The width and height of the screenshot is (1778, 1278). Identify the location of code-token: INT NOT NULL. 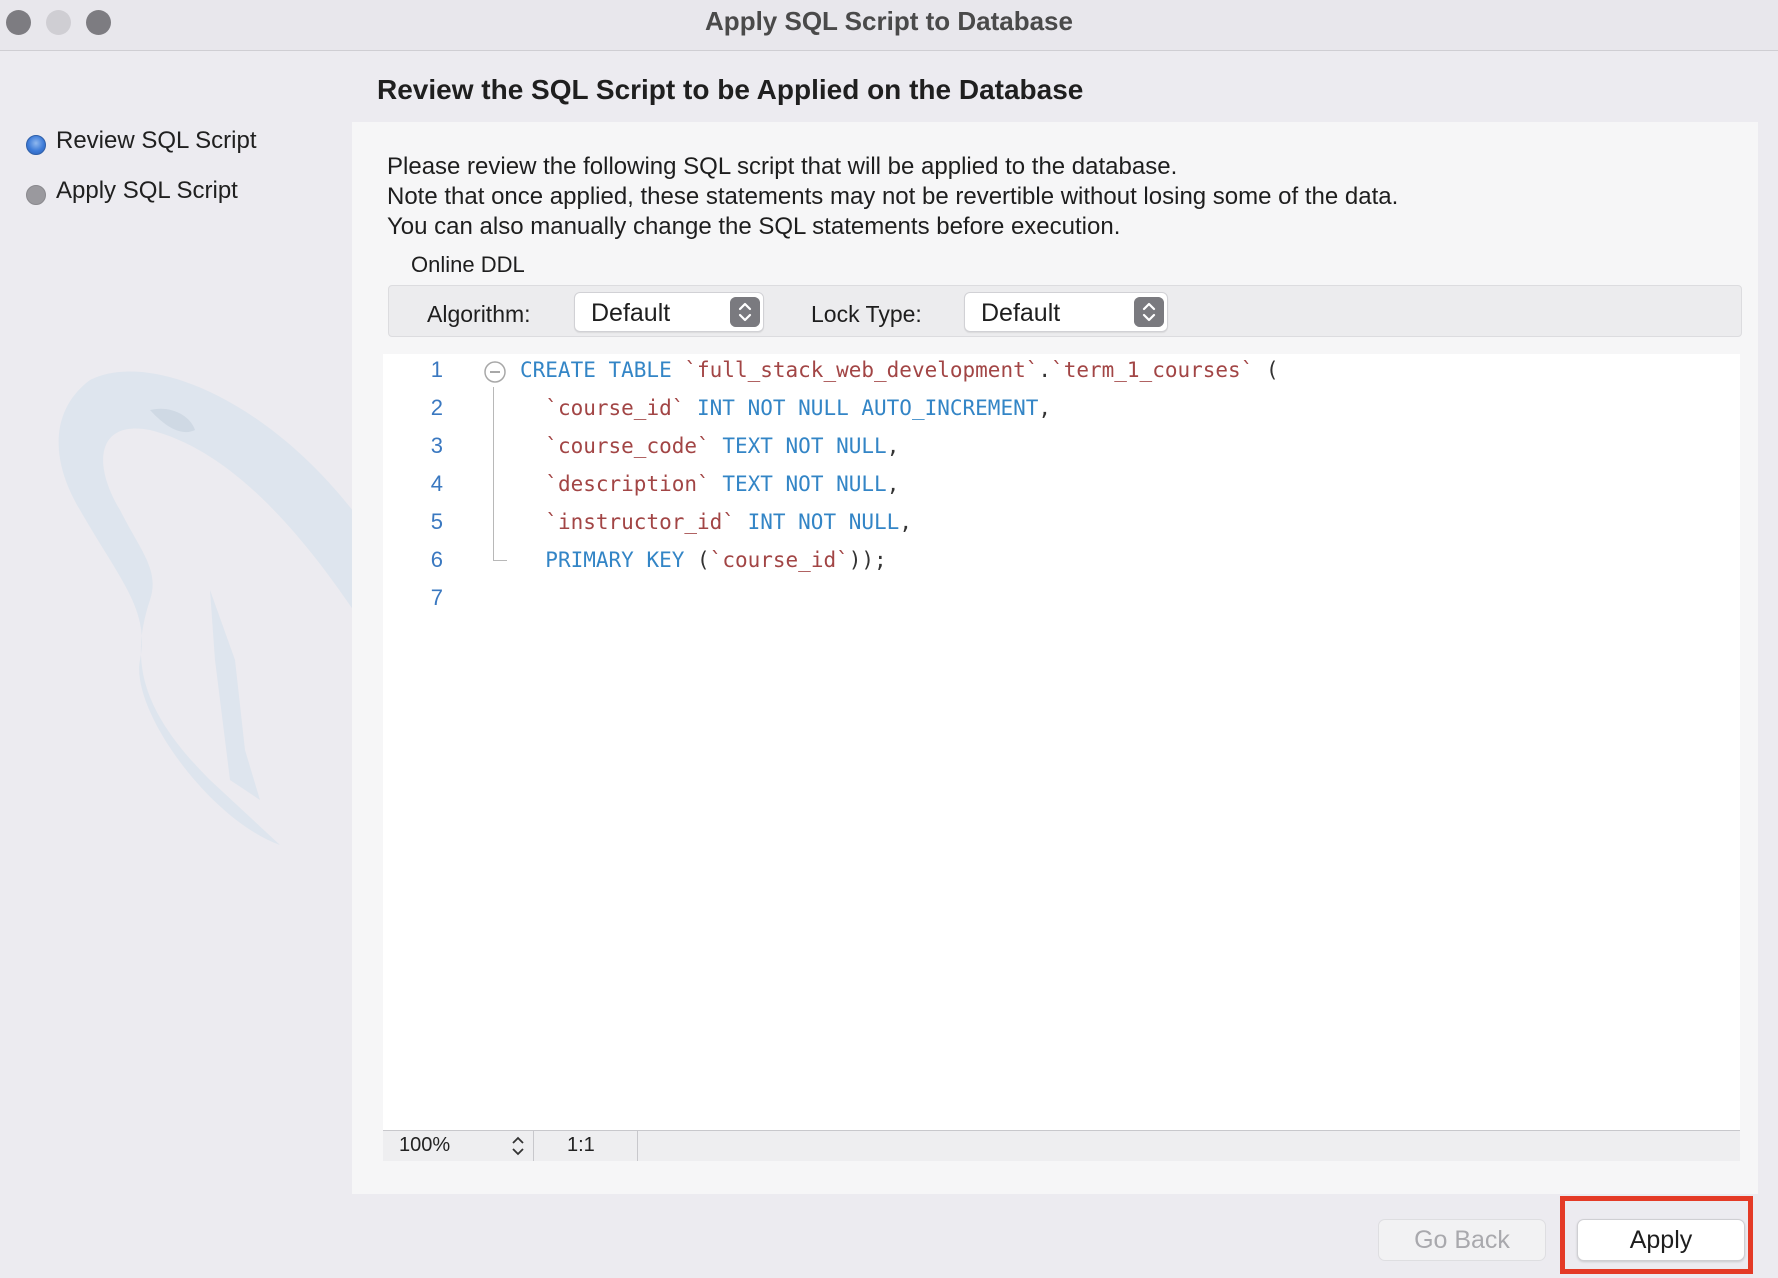
(817, 522).